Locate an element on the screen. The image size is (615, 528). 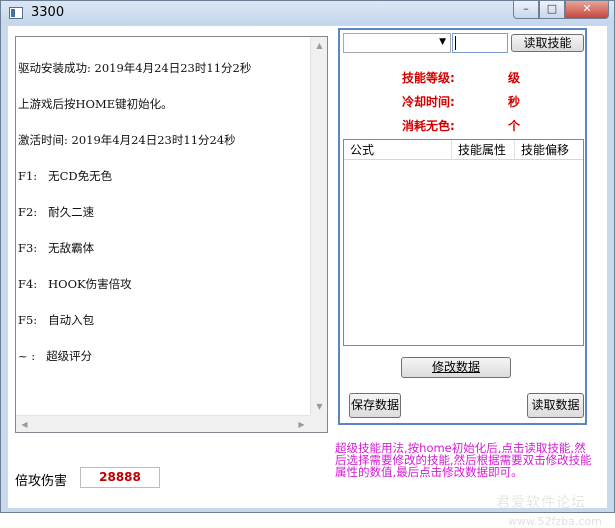
log-line: F2: 耐久二速 is located at coordinates (56, 212).